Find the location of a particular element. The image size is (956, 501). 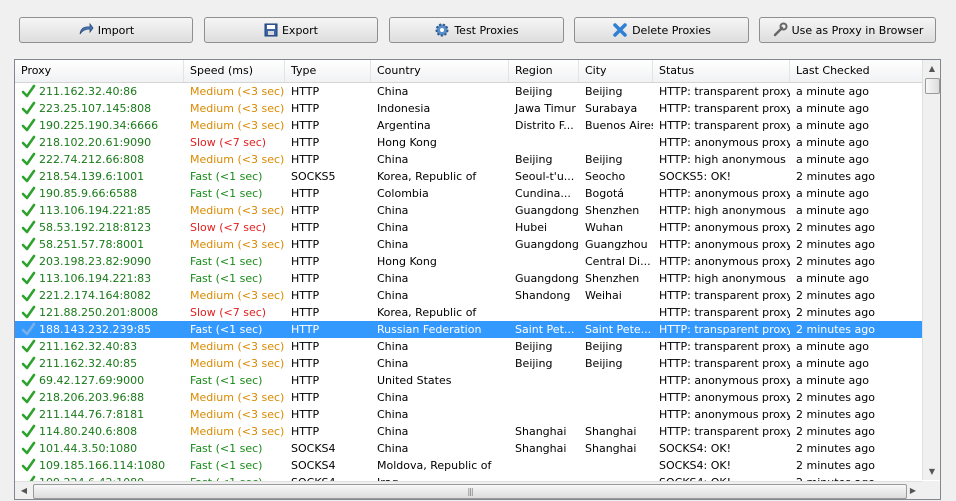

column-header-last-checked: Last Checked is located at coordinates (856, 71).